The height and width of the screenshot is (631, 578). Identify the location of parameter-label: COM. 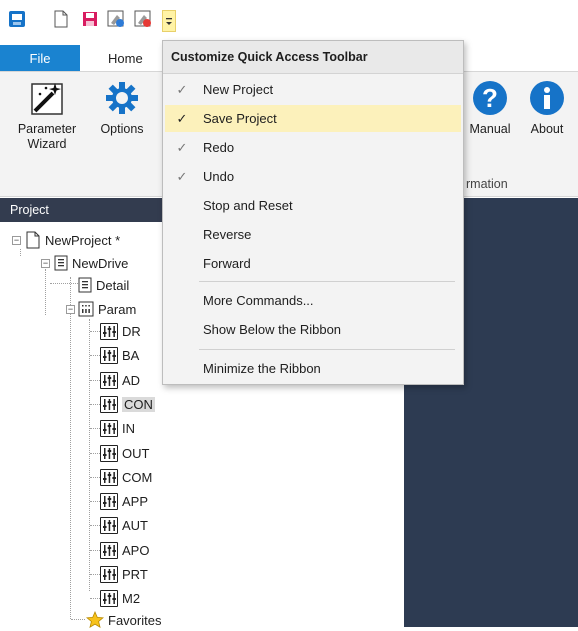
(137, 477).